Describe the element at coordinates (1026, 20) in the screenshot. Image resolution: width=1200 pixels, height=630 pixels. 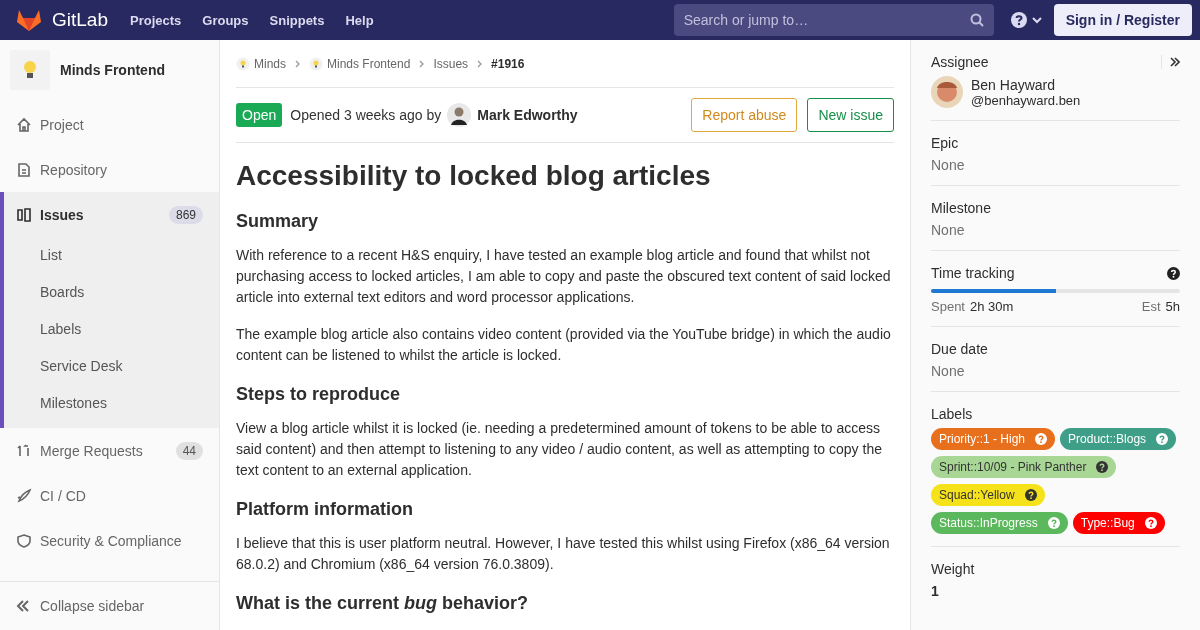
I see `help-dropdown-icon` at that location.